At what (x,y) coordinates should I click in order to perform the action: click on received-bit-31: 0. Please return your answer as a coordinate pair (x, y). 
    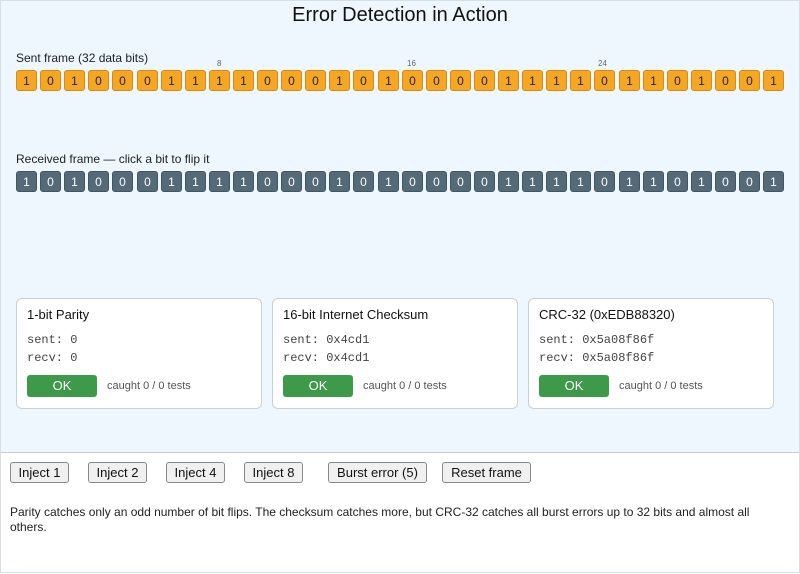
    Looking at the image, I should click on (749, 181).